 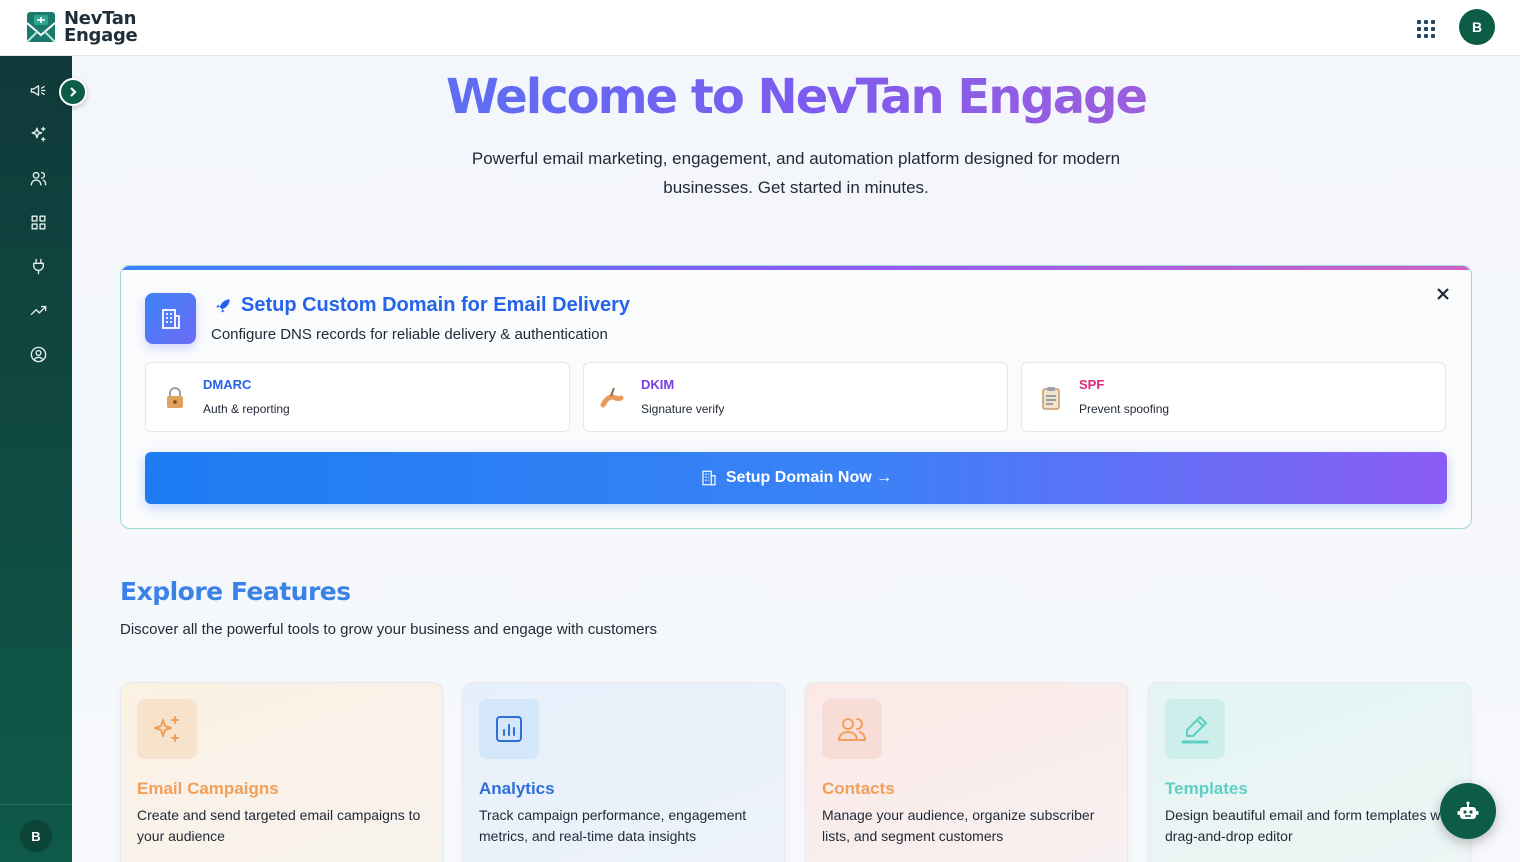 I want to click on user-avatar: B, so click(x=1477, y=27).